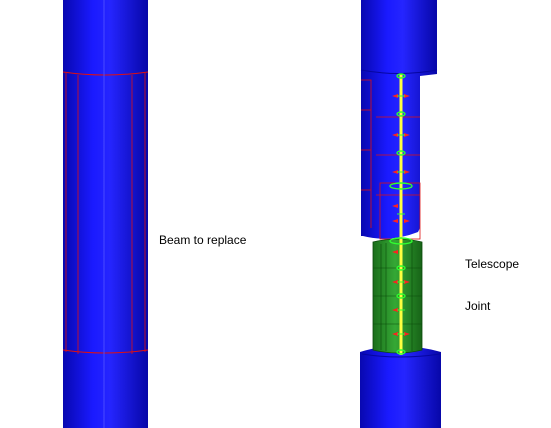  I want to click on lower-tube, so click(400, 387).